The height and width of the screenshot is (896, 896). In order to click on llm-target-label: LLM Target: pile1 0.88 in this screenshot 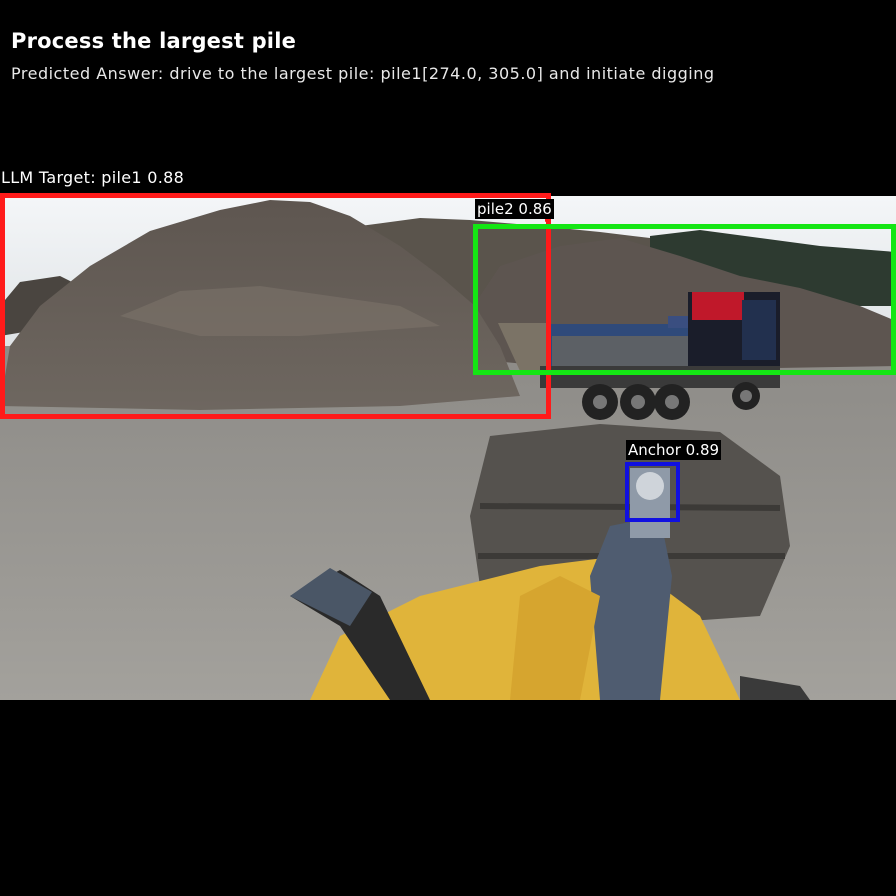, I will do `click(93, 177)`.